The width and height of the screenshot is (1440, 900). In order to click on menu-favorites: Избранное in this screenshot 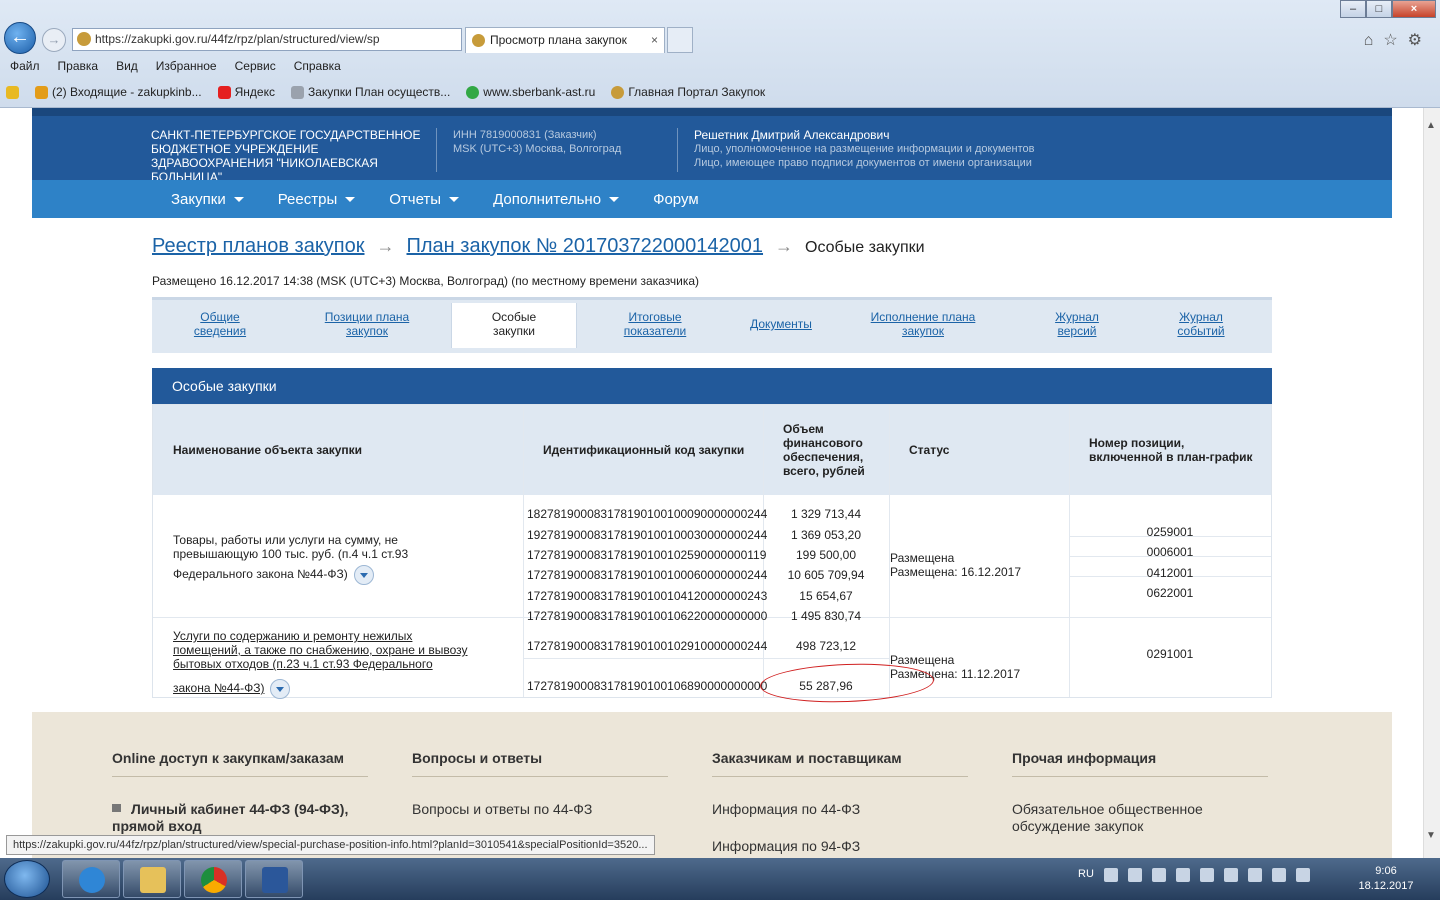, I will do `click(186, 67)`.